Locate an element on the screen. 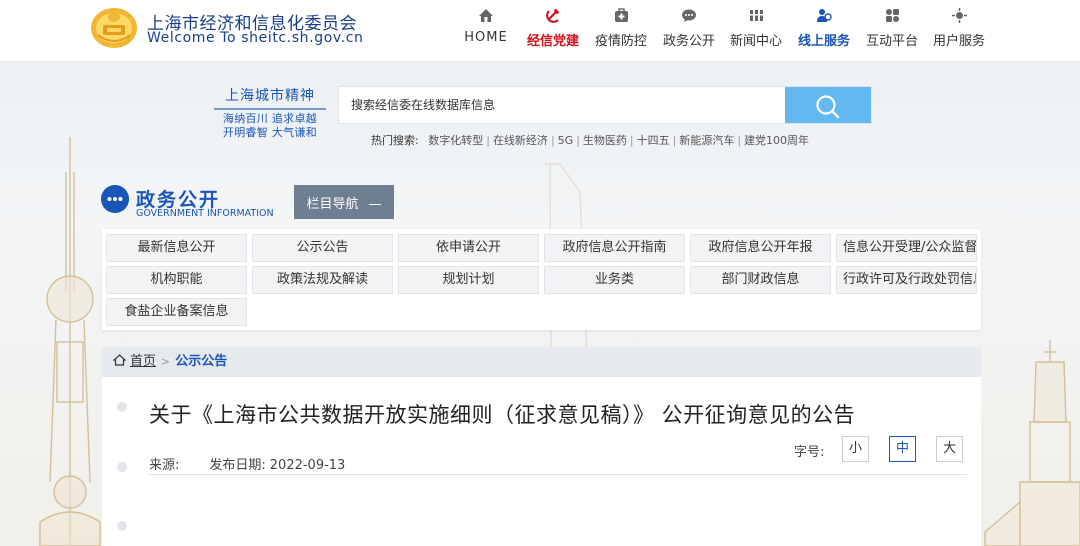 The image size is (1080, 546). nav-item-interaction: 互动平台 is located at coordinates (892, 30).